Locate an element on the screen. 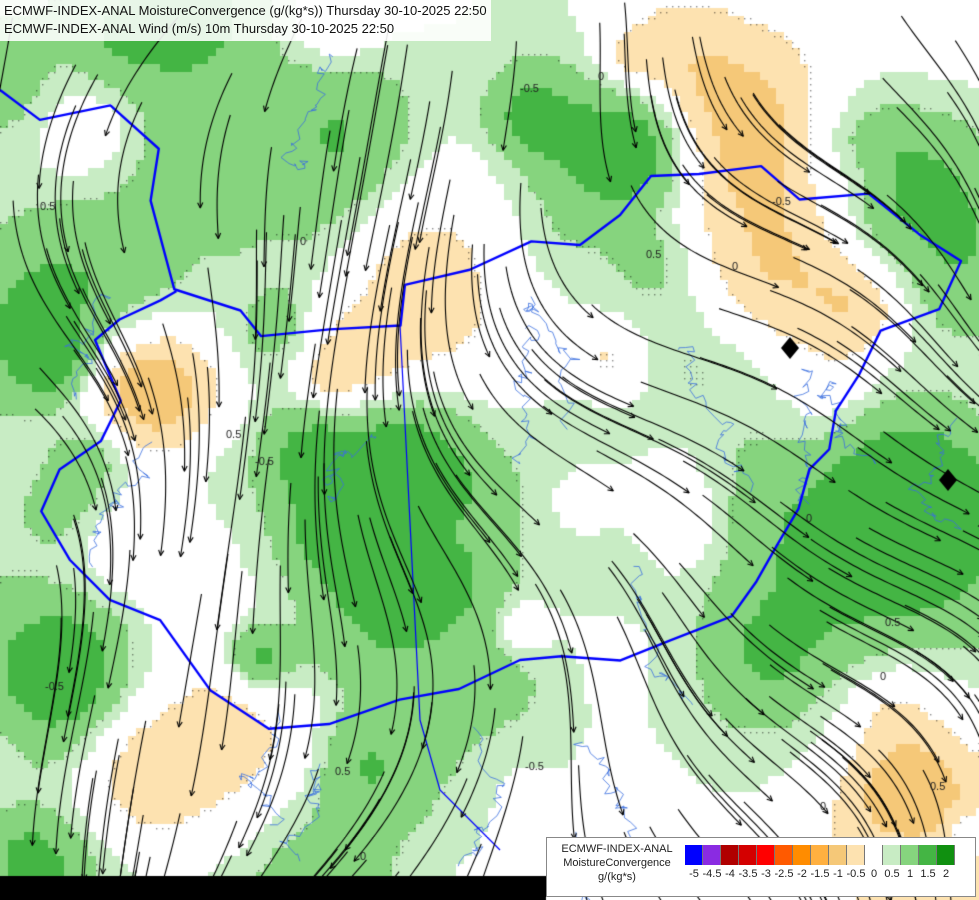 This screenshot has height=900, width=979. legend-tick-label: 1 is located at coordinates (910, 874).